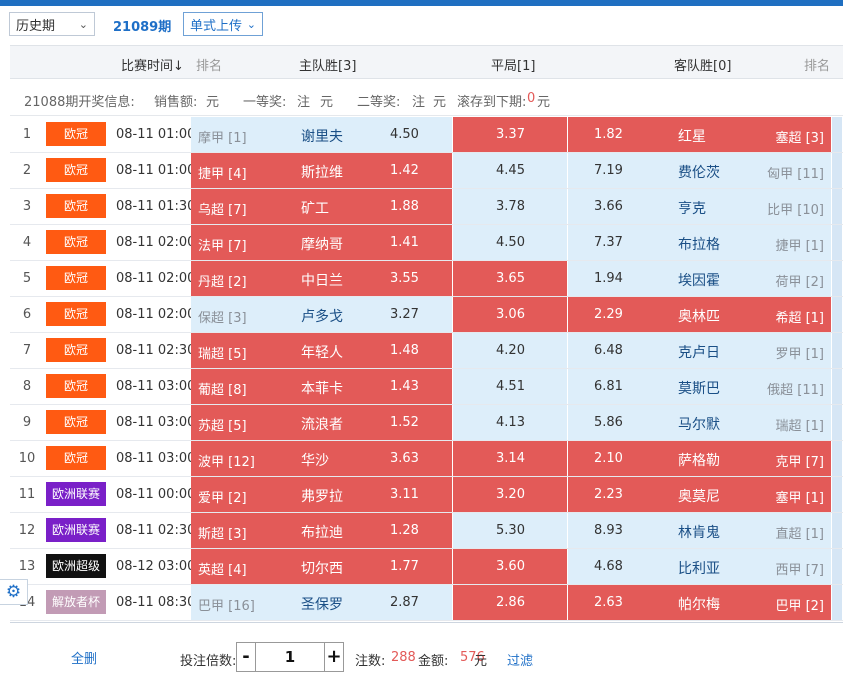 The width and height of the screenshot is (843, 676). I want to click on away-team: 红星, so click(692, 137).